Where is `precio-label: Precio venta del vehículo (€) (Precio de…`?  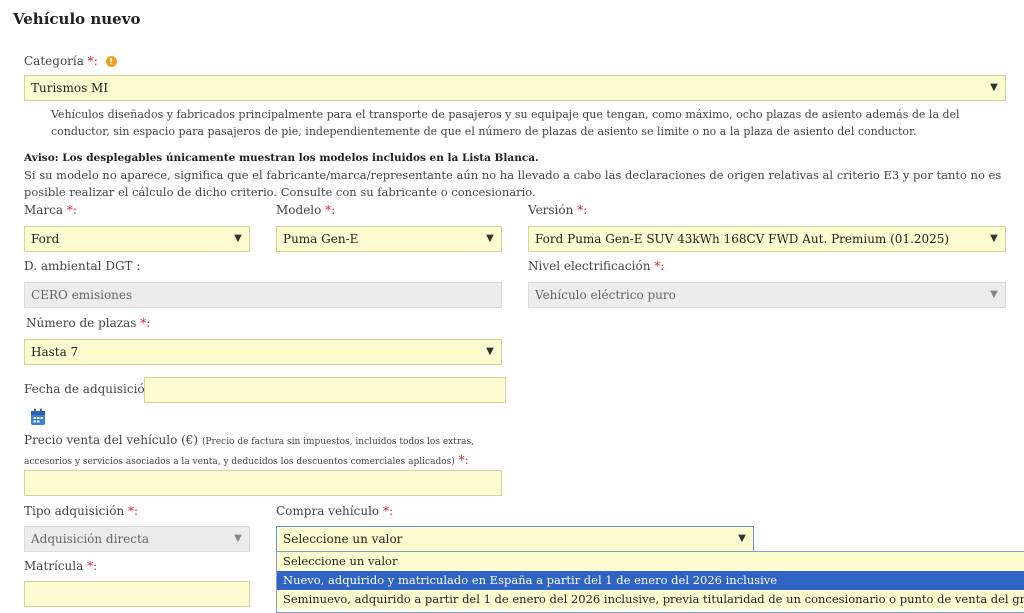
precio-label: Precio venta del vehículo (€) (Precio de… is located at coordinates (249, 450).